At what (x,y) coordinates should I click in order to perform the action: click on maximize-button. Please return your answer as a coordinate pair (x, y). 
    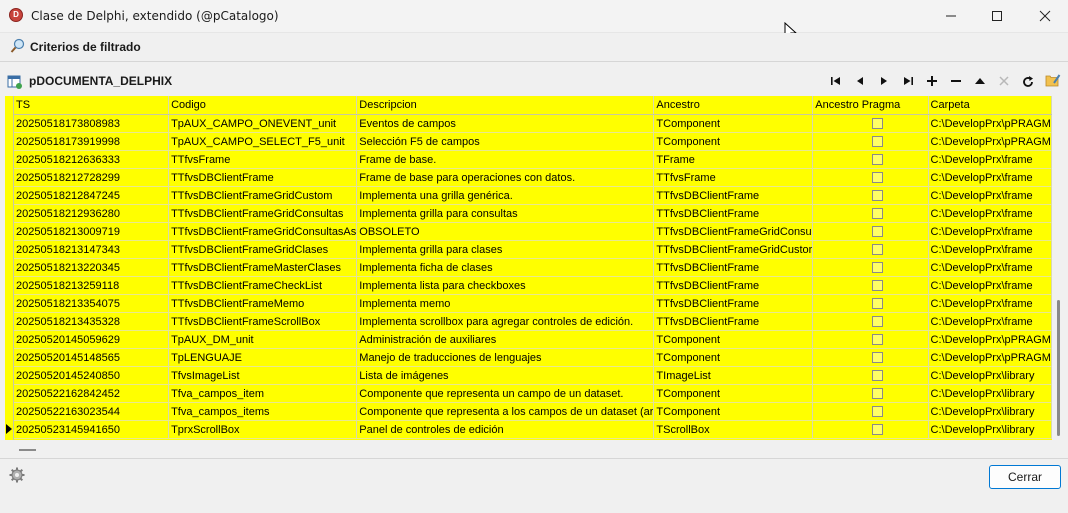
    Looking at the image, I should click on (997, 16).